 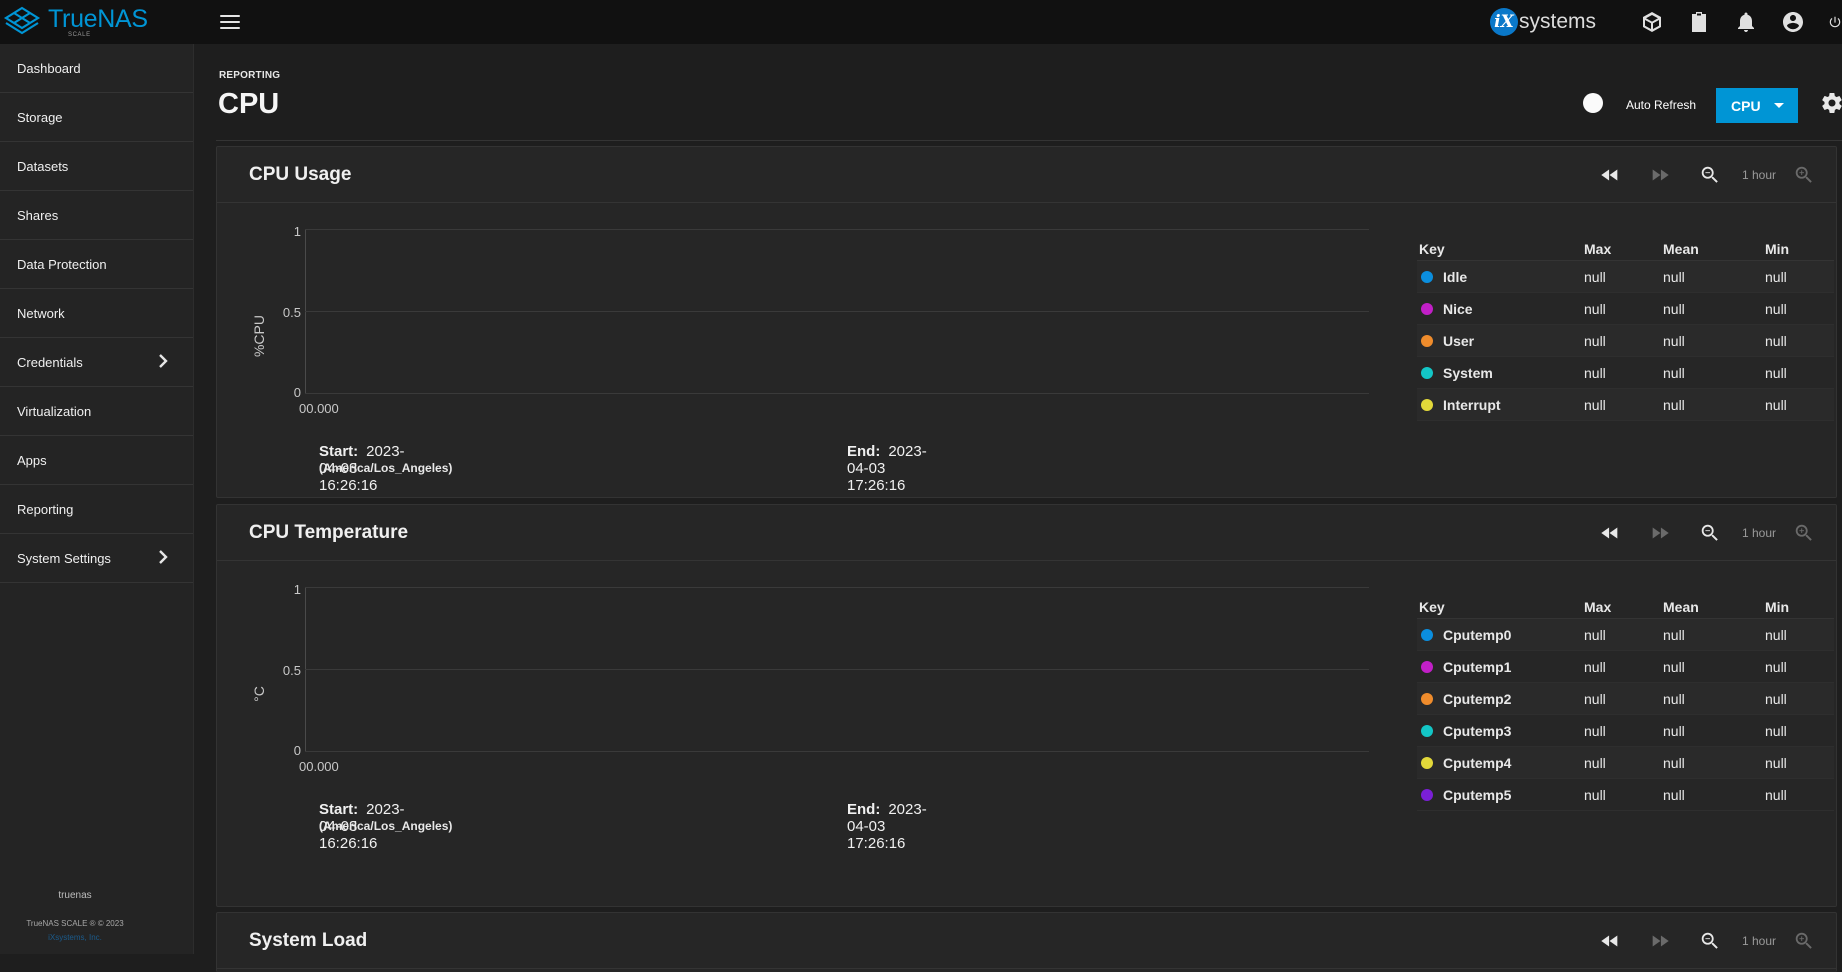 I want to click on legend-row: Idle null null null, so click(x=1625, y=277).